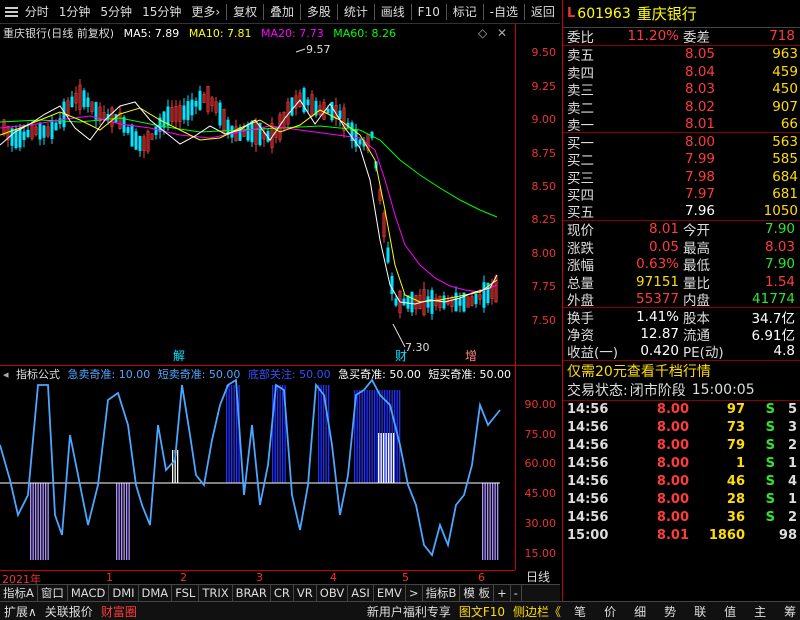  I want to click on period-selector: 日线, so click(538, 576).